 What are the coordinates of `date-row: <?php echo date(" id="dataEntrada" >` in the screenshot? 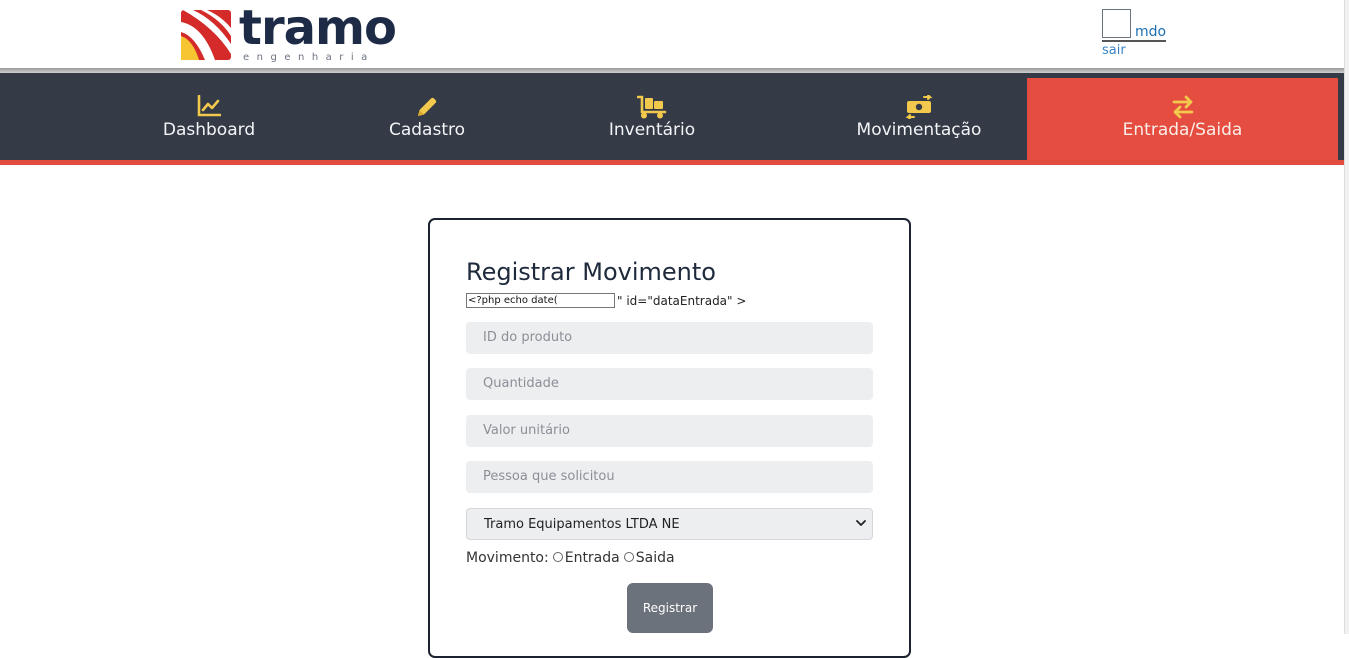 It's located at (606, 300).